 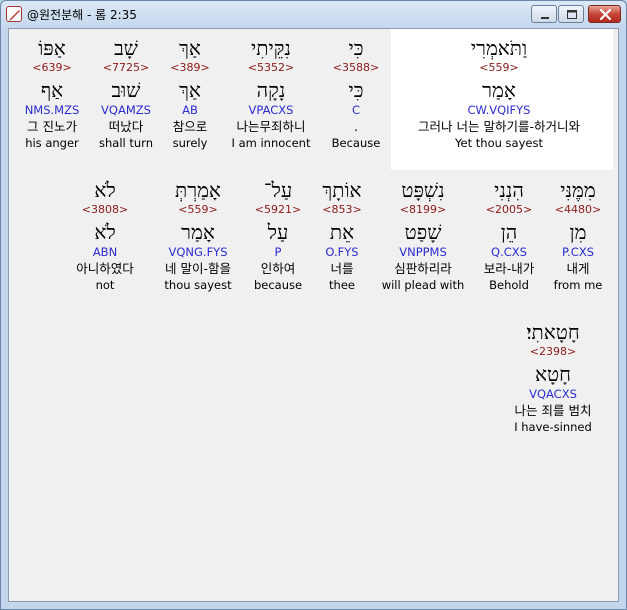 What do you see at coordinates (509, 190) in the screenshot?
I see `hebrew-word: הִנְנִי` at bounding box center [509, 190].